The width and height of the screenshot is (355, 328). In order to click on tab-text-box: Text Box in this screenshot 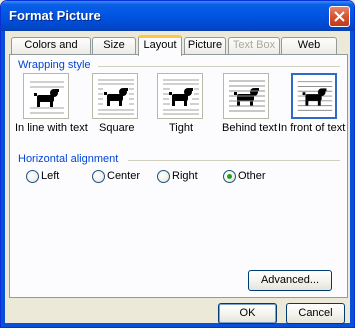, I will do `click(254, 45)`.